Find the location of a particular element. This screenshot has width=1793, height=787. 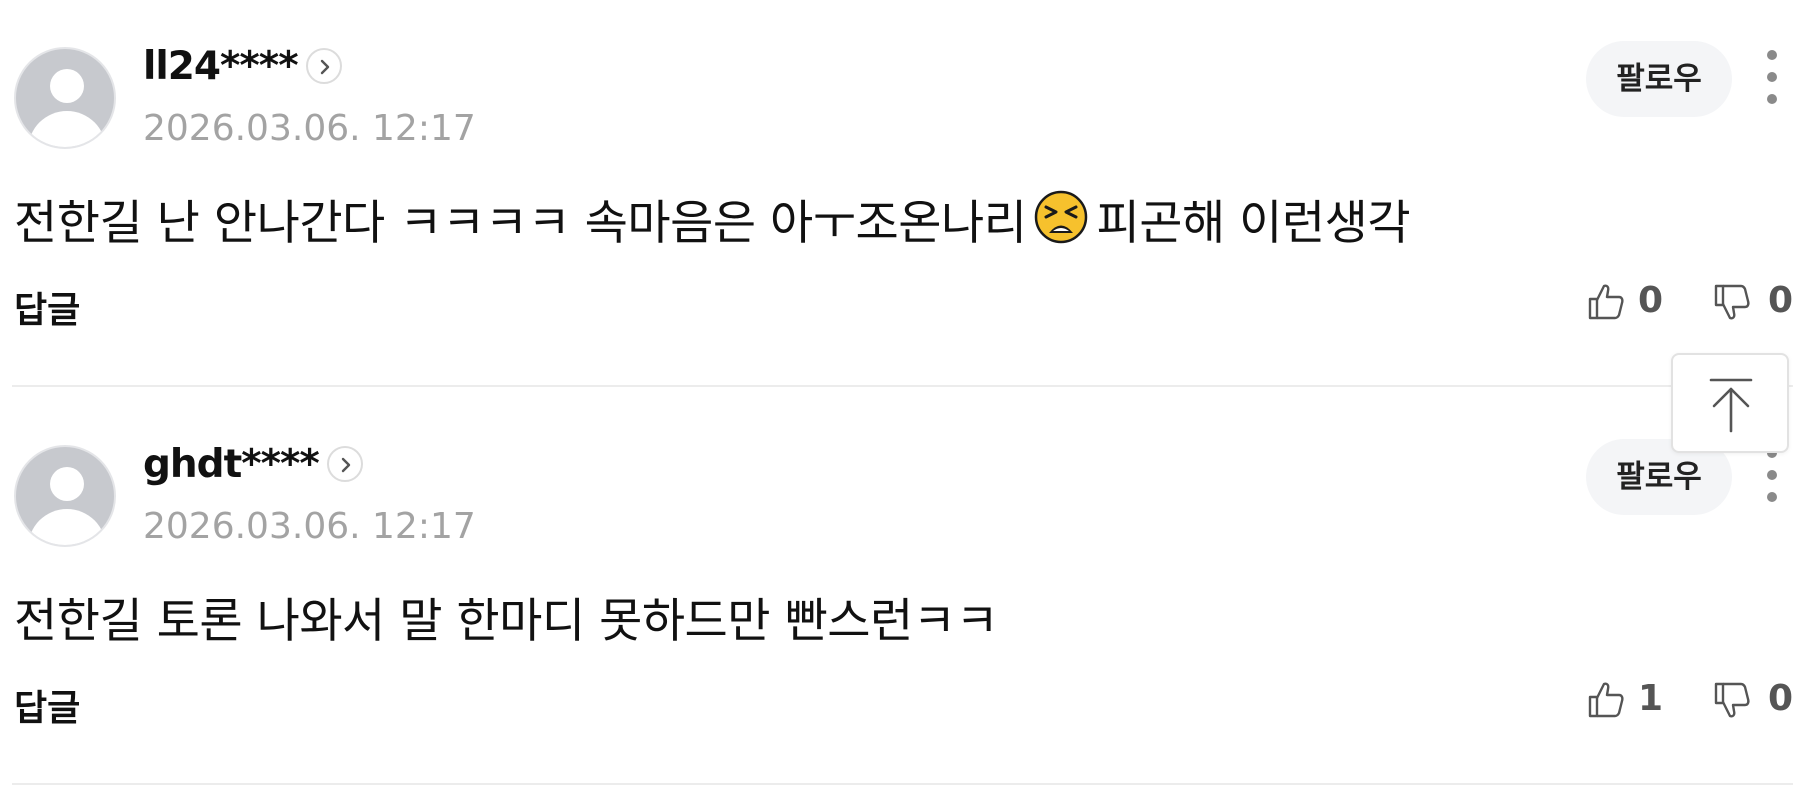

scroll-to-top-button is located at coordinates (1730, 403).